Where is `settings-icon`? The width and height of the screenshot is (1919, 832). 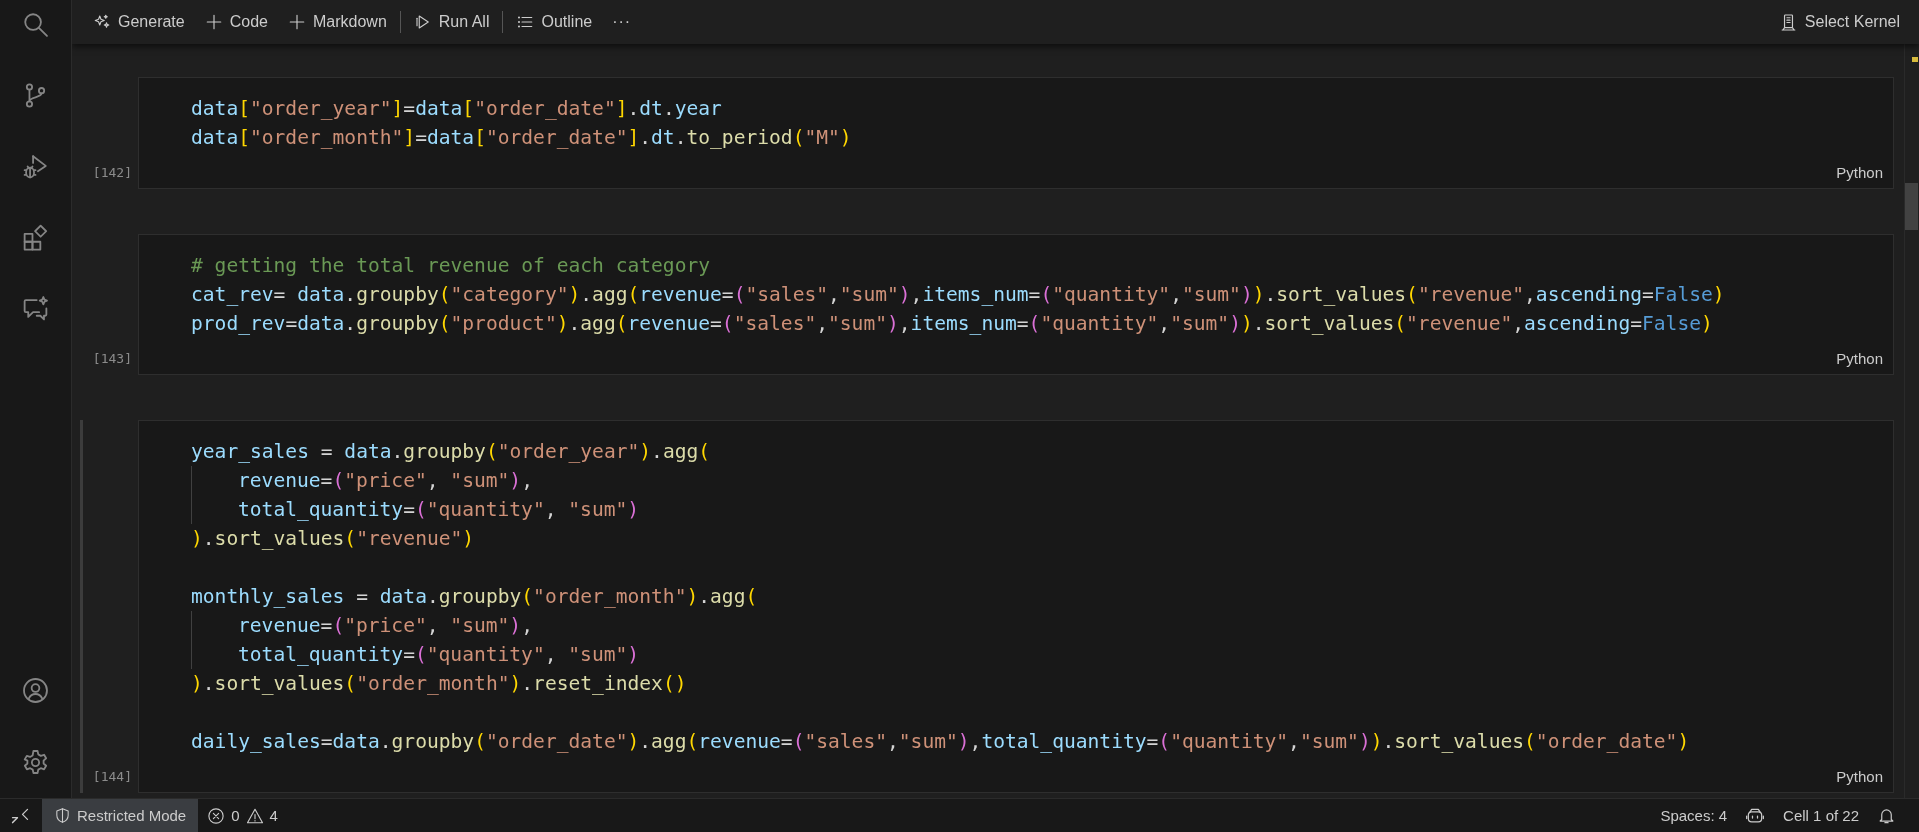
settings-icon is located at coordinates (35, 762).